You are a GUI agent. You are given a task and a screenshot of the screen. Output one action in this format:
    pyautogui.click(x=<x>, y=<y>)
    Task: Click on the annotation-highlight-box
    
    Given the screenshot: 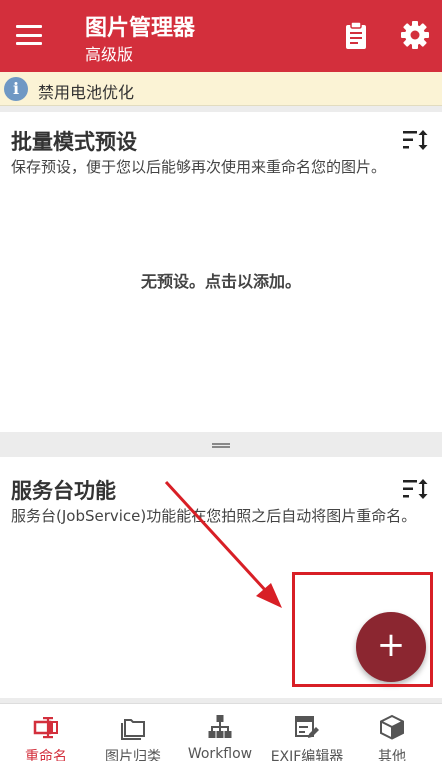 What is the action you would take?
    pyautogui.click(x=362, y=629)
    